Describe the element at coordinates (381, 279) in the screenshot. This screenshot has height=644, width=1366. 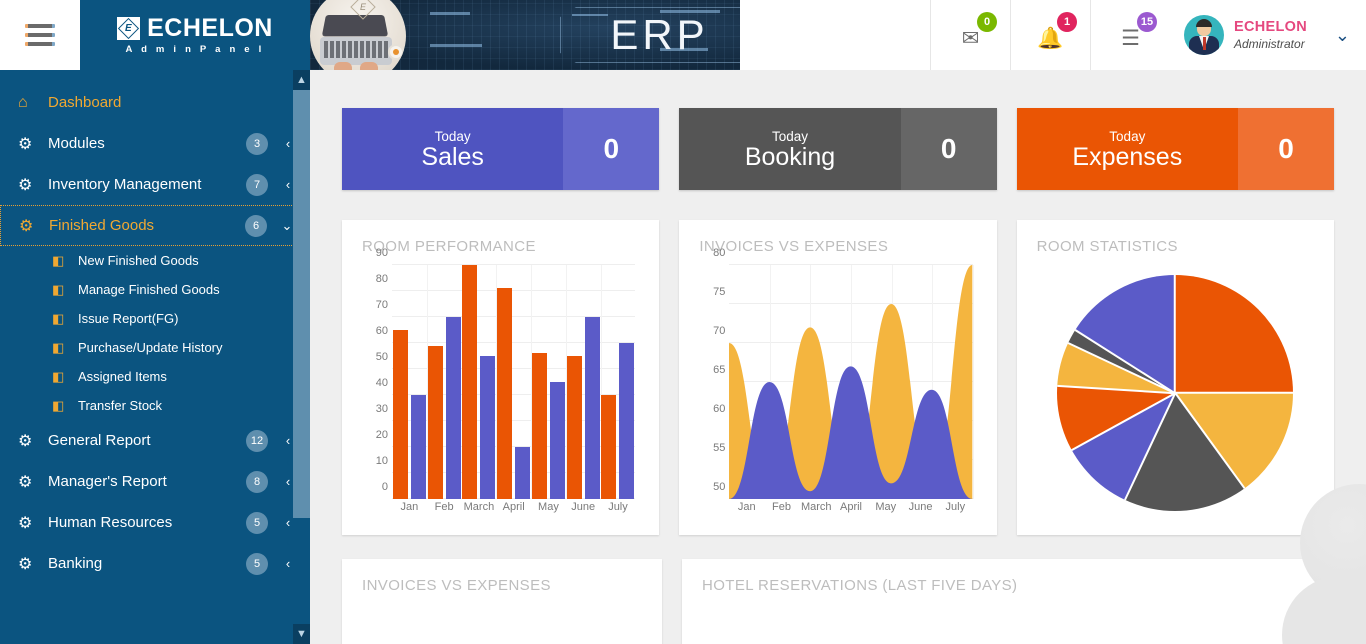
I see `y-tick-label: 80` at that location.